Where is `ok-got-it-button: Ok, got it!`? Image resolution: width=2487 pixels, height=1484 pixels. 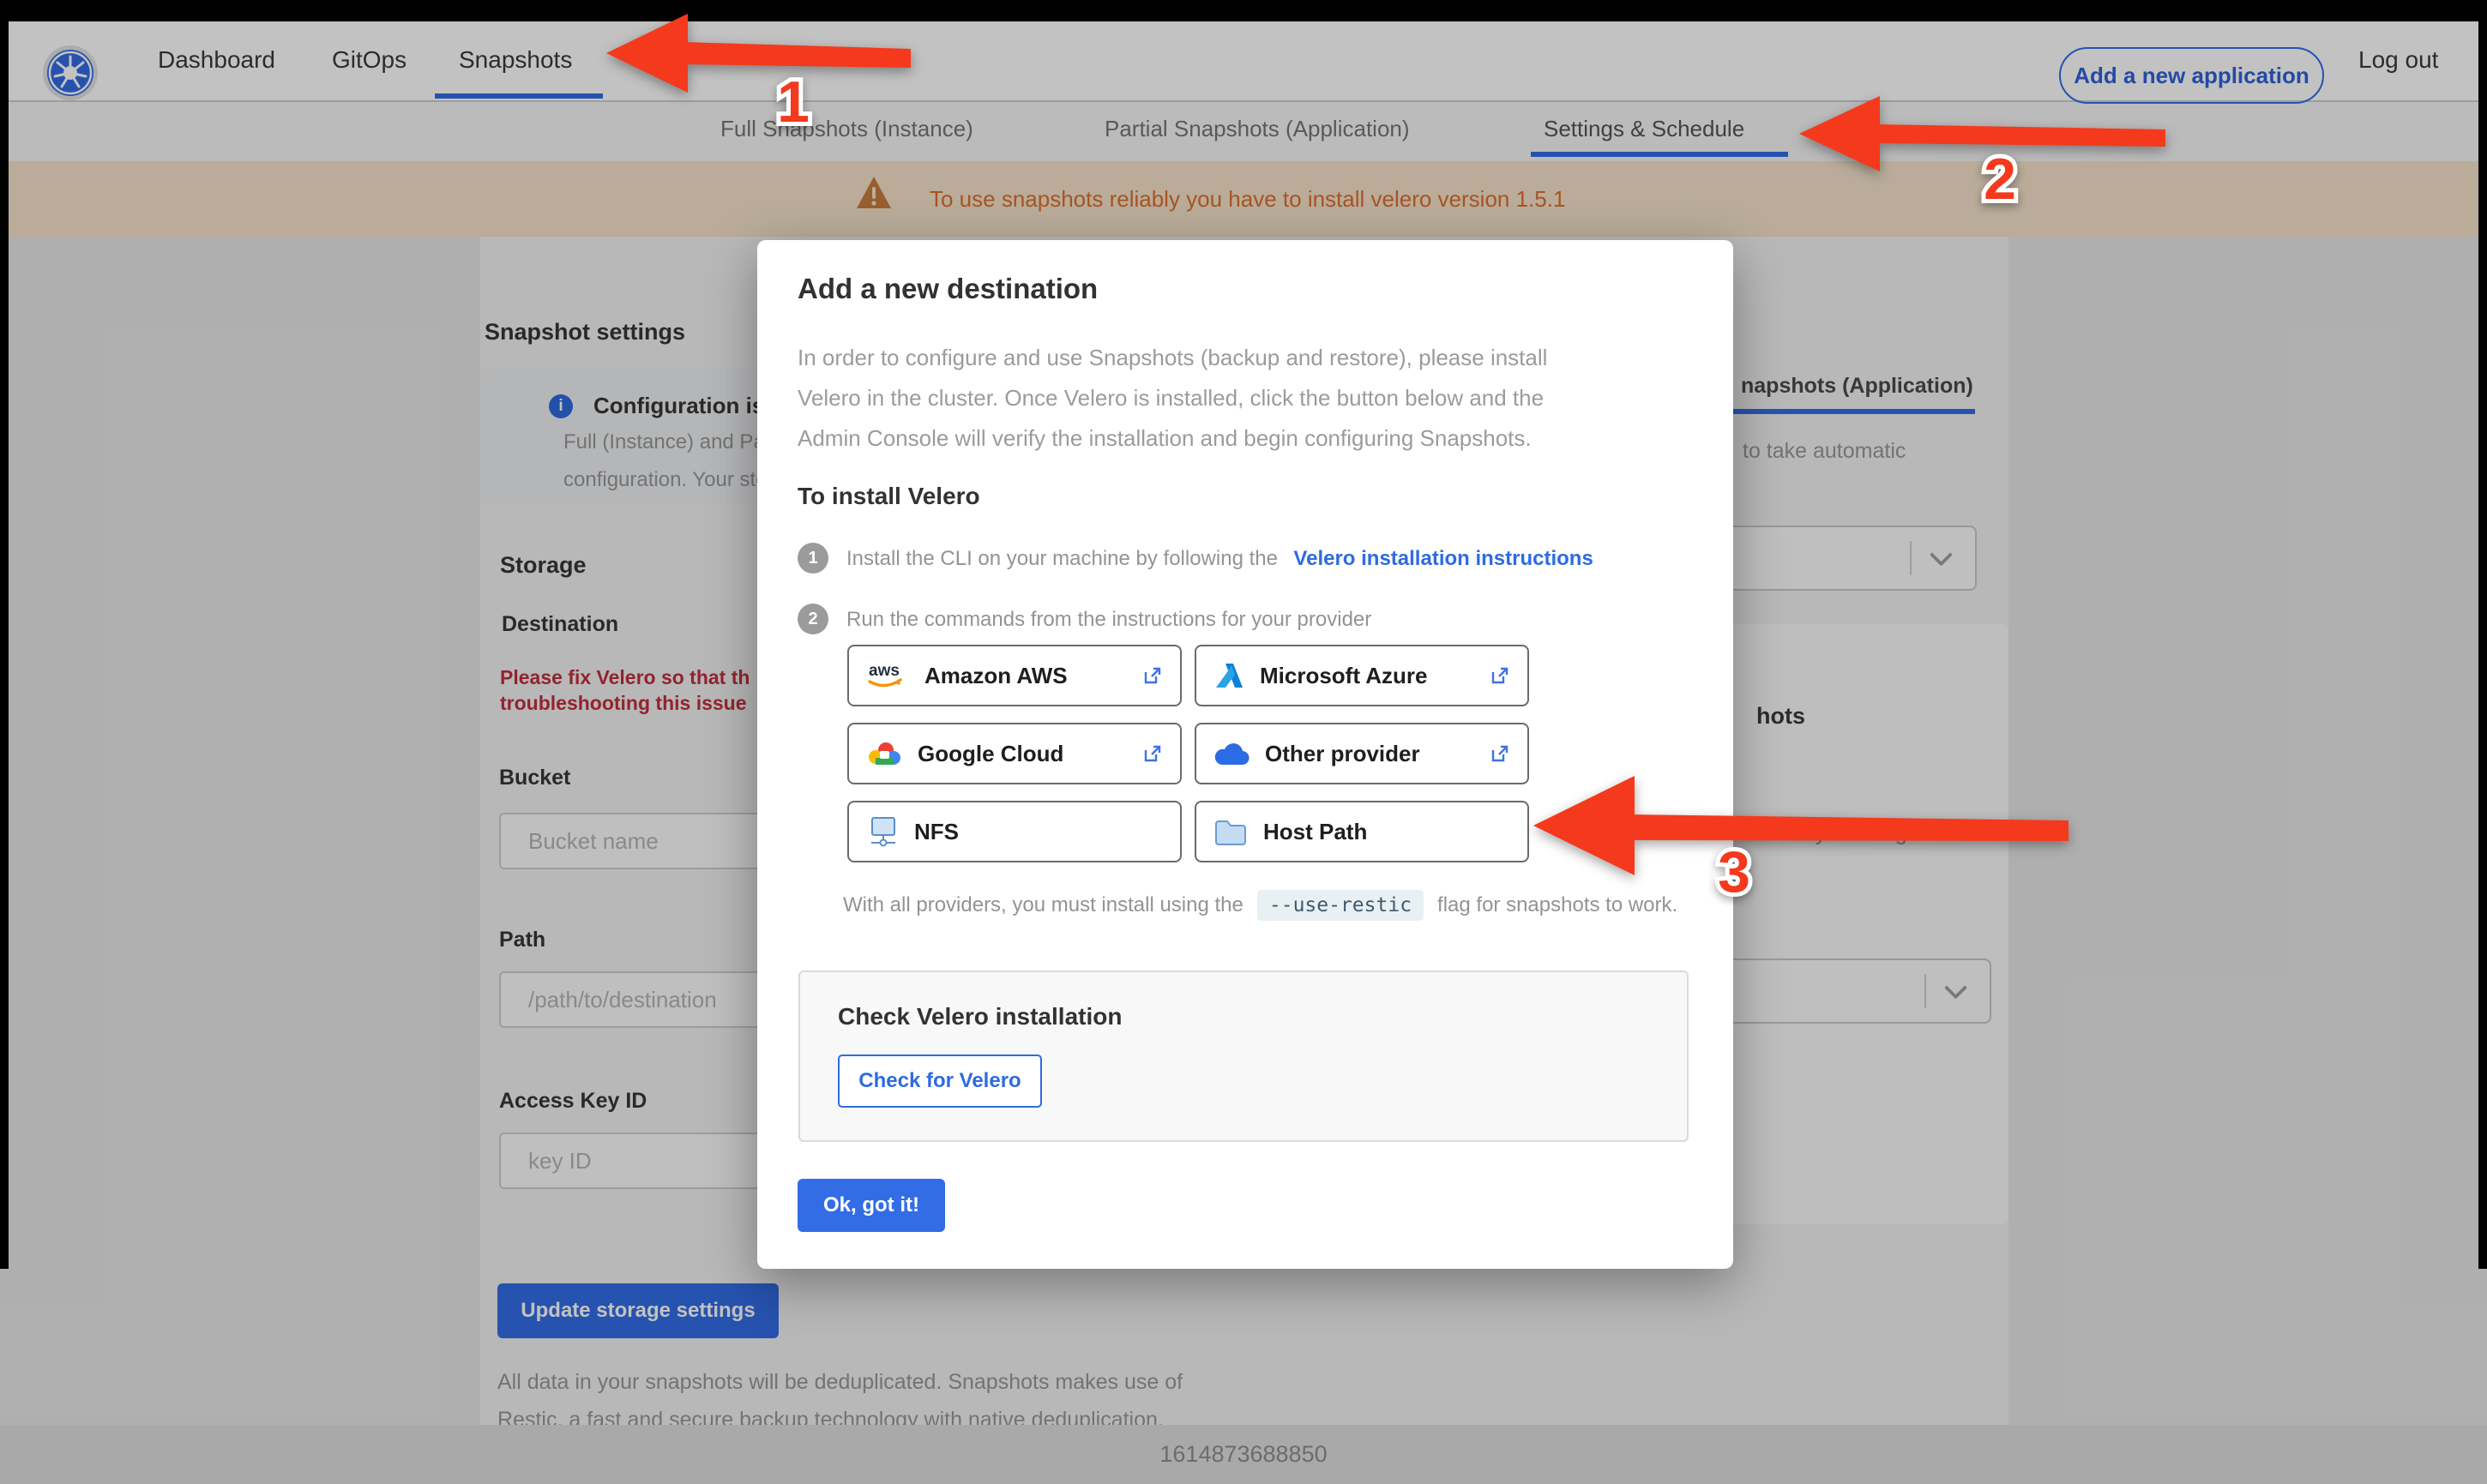 ok-got-it-button: Ok, got it! is located at coordinates (871, 1205).